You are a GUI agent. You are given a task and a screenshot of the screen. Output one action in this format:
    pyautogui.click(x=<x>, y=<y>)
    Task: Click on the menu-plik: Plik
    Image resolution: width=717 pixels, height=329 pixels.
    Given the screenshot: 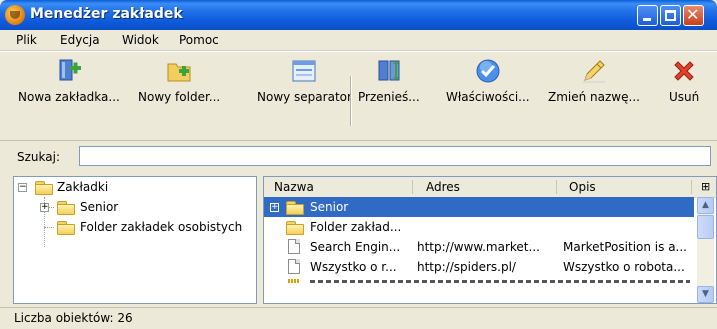 What is the action you would take?
    pyautogui.click(x=26, y=40)
    